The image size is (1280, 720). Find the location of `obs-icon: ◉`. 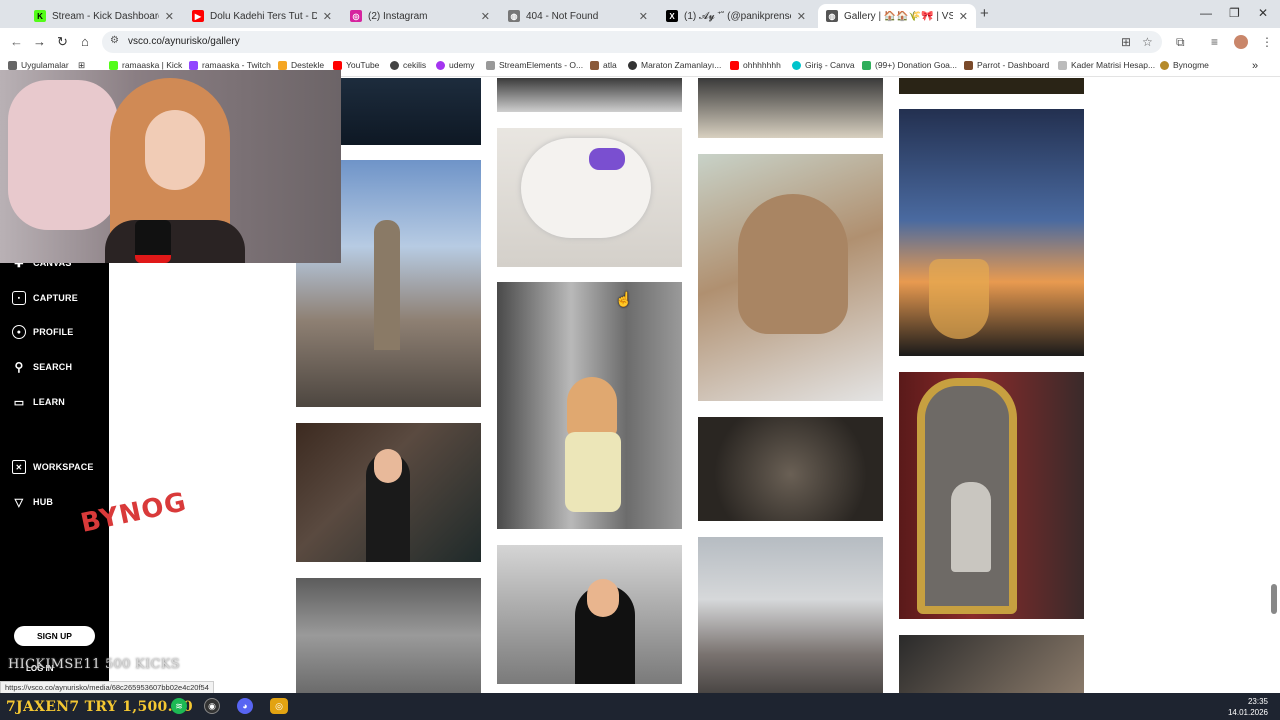

obs-icon: ◉ is located at coordinates (212, 706).